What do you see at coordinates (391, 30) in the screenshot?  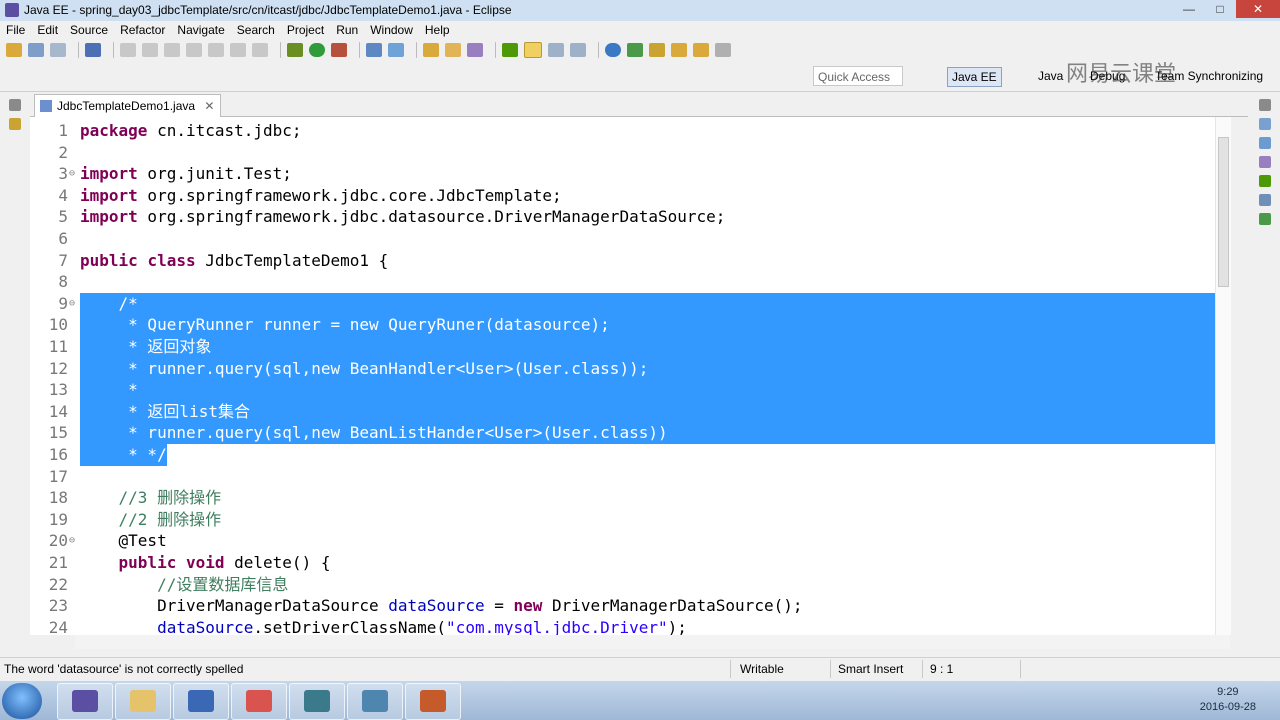 I see `menu-window: Window` at bounding box center [391, 30].